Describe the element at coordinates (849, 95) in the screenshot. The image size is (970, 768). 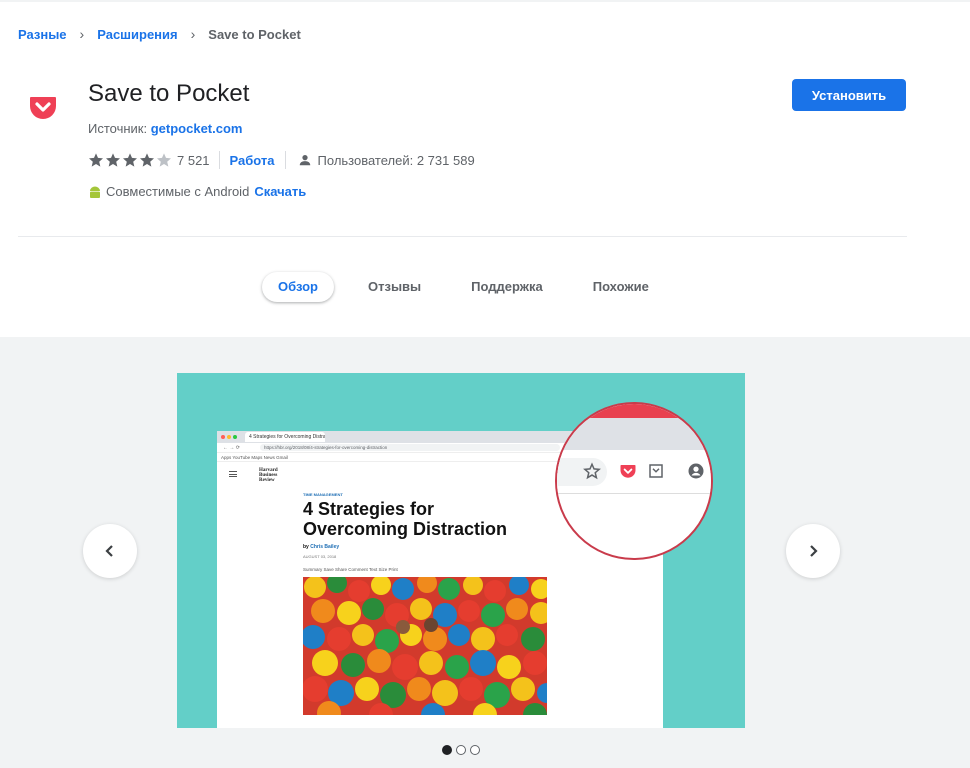
I see `install-button: Установить` at that location.